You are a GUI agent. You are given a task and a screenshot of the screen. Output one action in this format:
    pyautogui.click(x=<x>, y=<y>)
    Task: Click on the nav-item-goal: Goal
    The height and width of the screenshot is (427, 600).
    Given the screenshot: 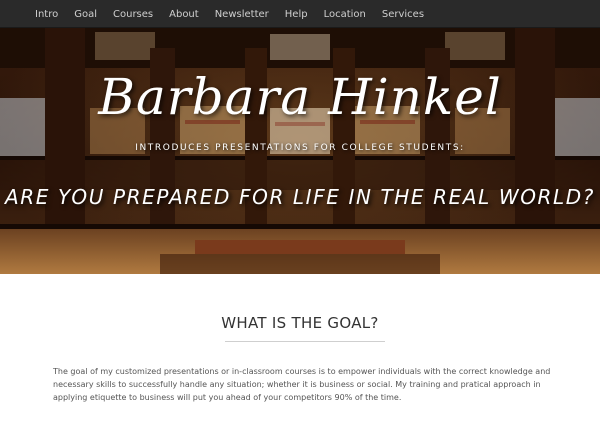 What is the action you would take?
    pyautogui.click(x=85, y=14)
    